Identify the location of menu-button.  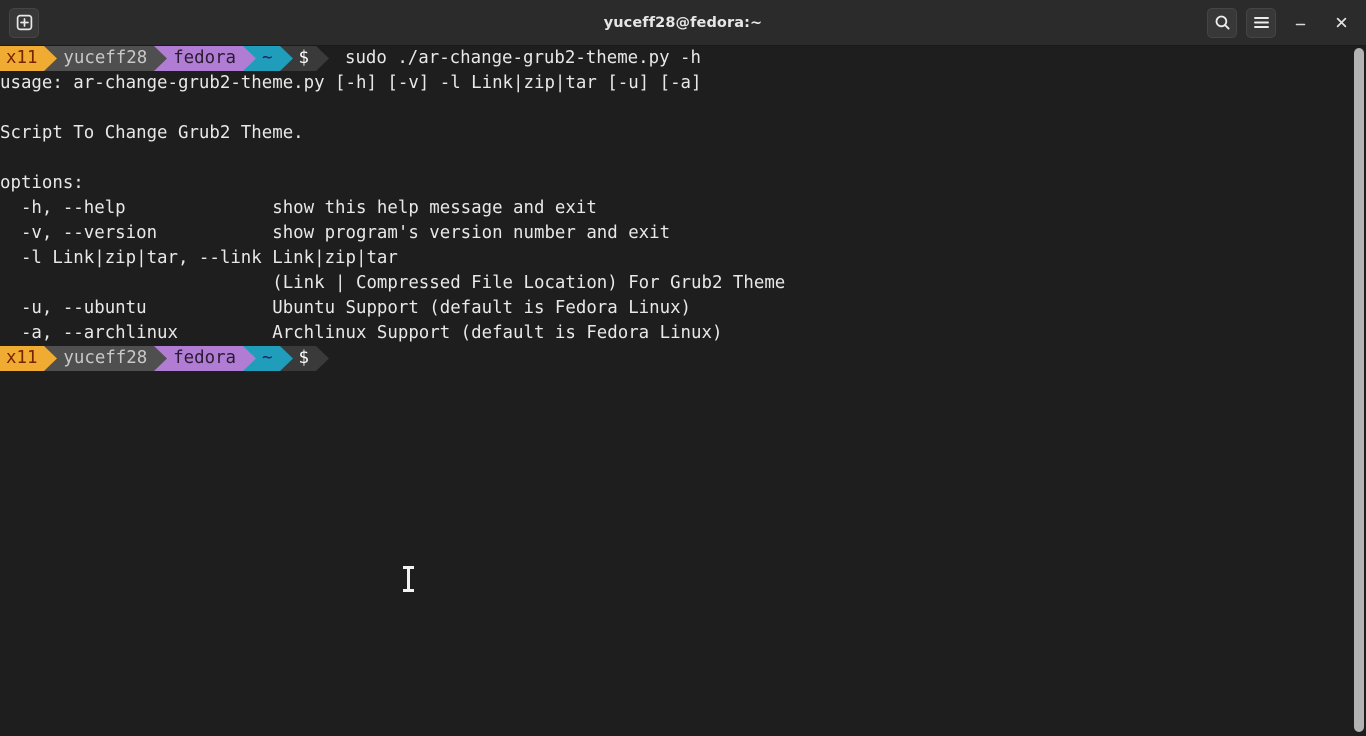
(1261, 22).